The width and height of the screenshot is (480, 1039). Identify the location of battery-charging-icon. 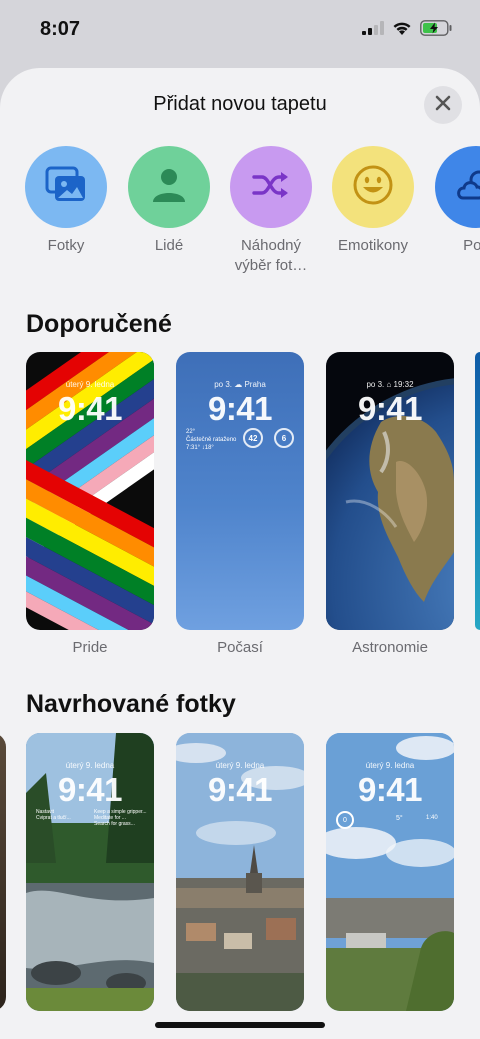
(436, 30).